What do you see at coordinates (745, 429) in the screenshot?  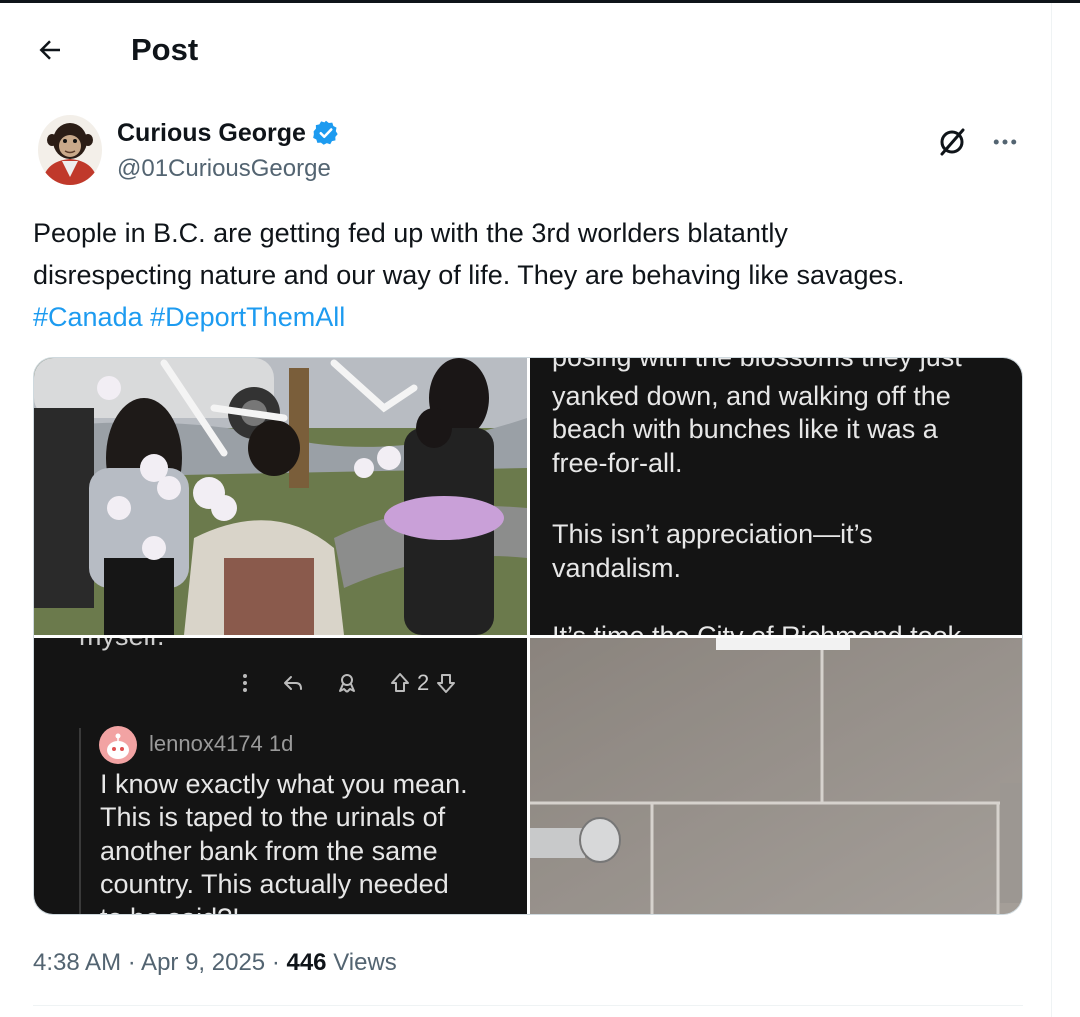 I see `screenshot-text-line: beach with bunches like it was a` at bounding box center [745, 429].